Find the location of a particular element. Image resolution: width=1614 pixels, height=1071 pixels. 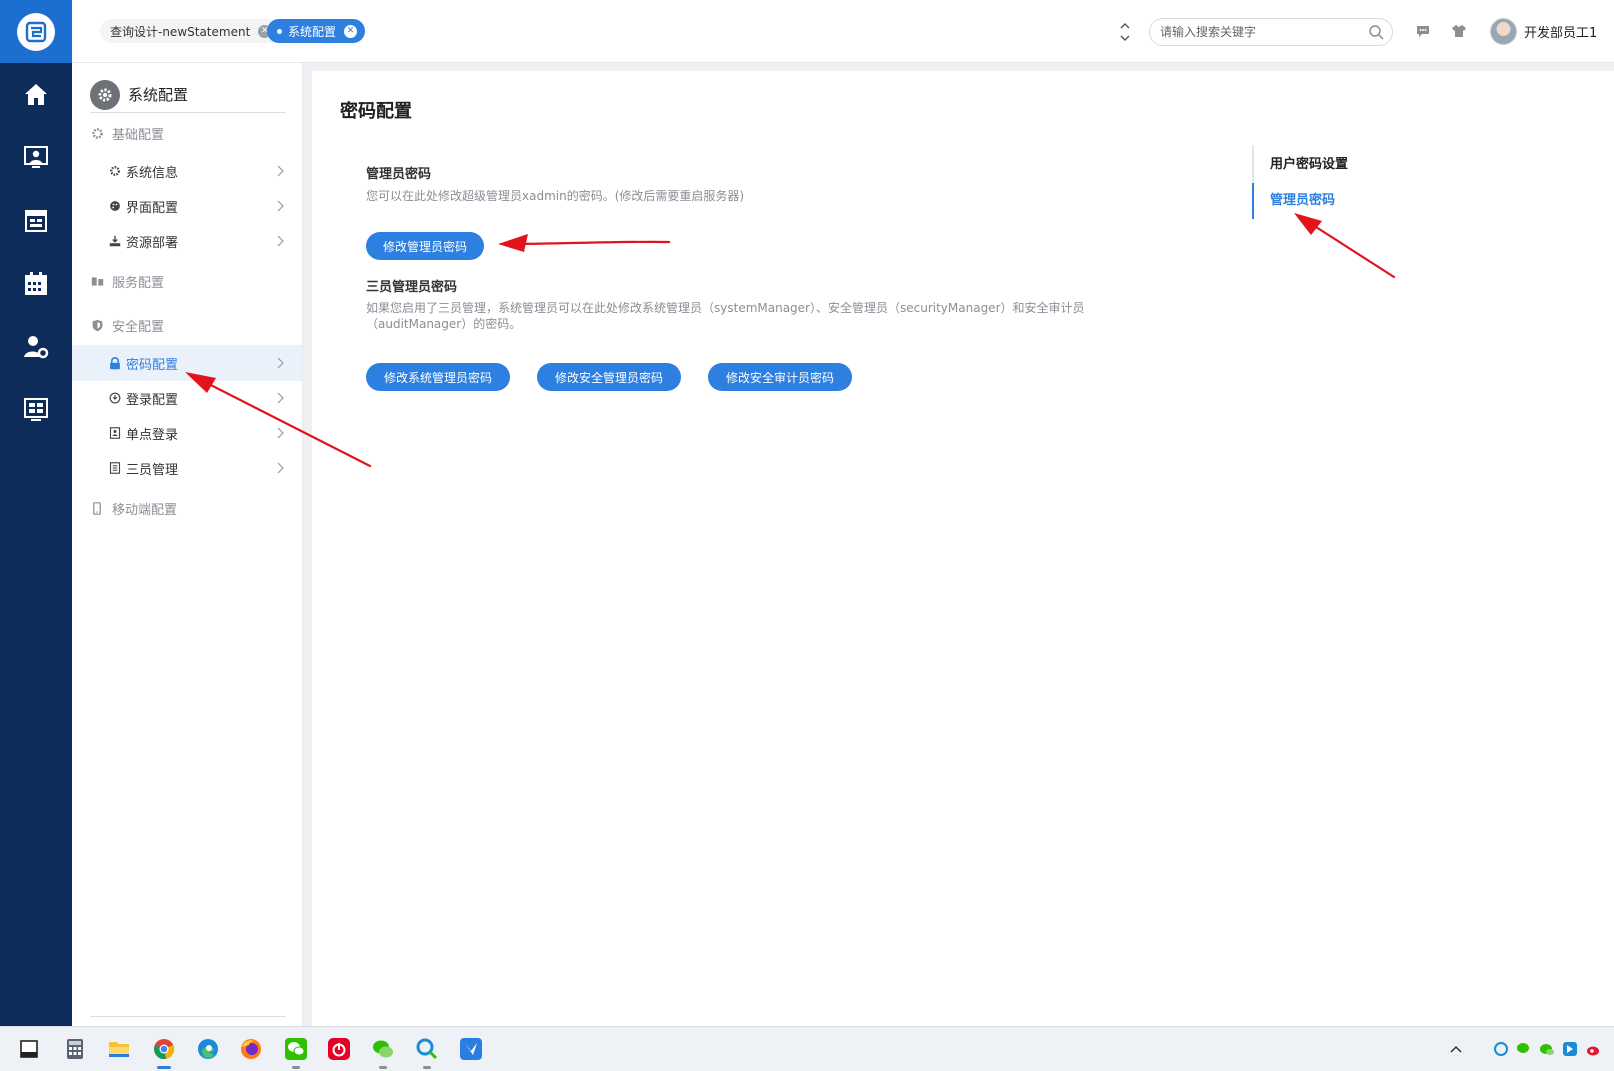

wechat-tray-icon is located at coordinates (1523, 1048).